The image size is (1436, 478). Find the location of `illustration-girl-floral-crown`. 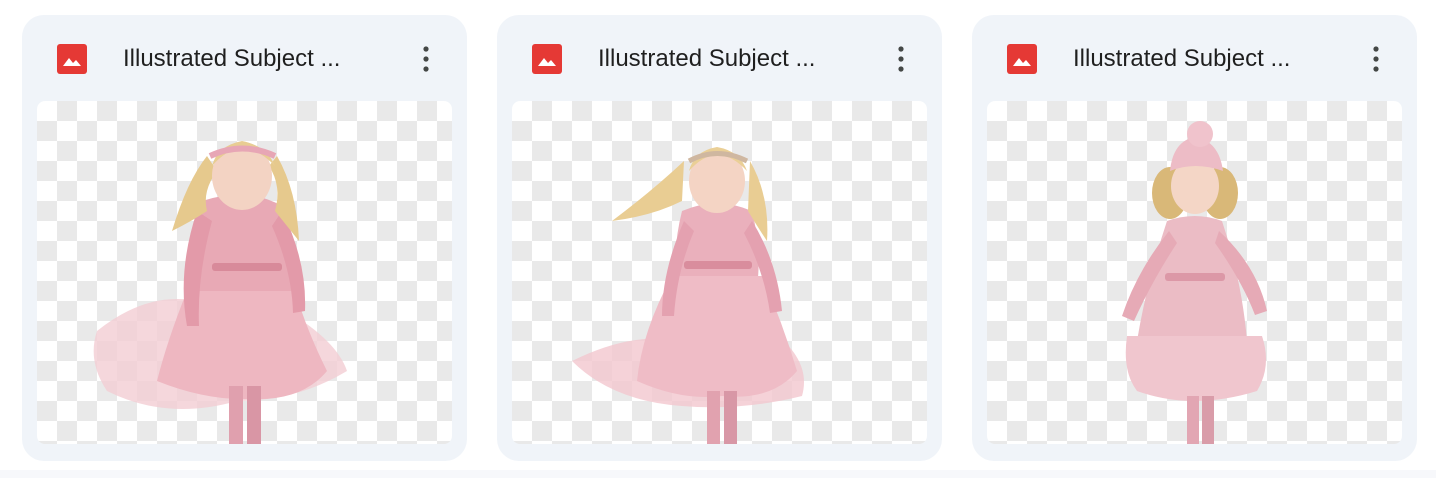

illustration-girl-floral-crown is located at coordinates (220, 292).